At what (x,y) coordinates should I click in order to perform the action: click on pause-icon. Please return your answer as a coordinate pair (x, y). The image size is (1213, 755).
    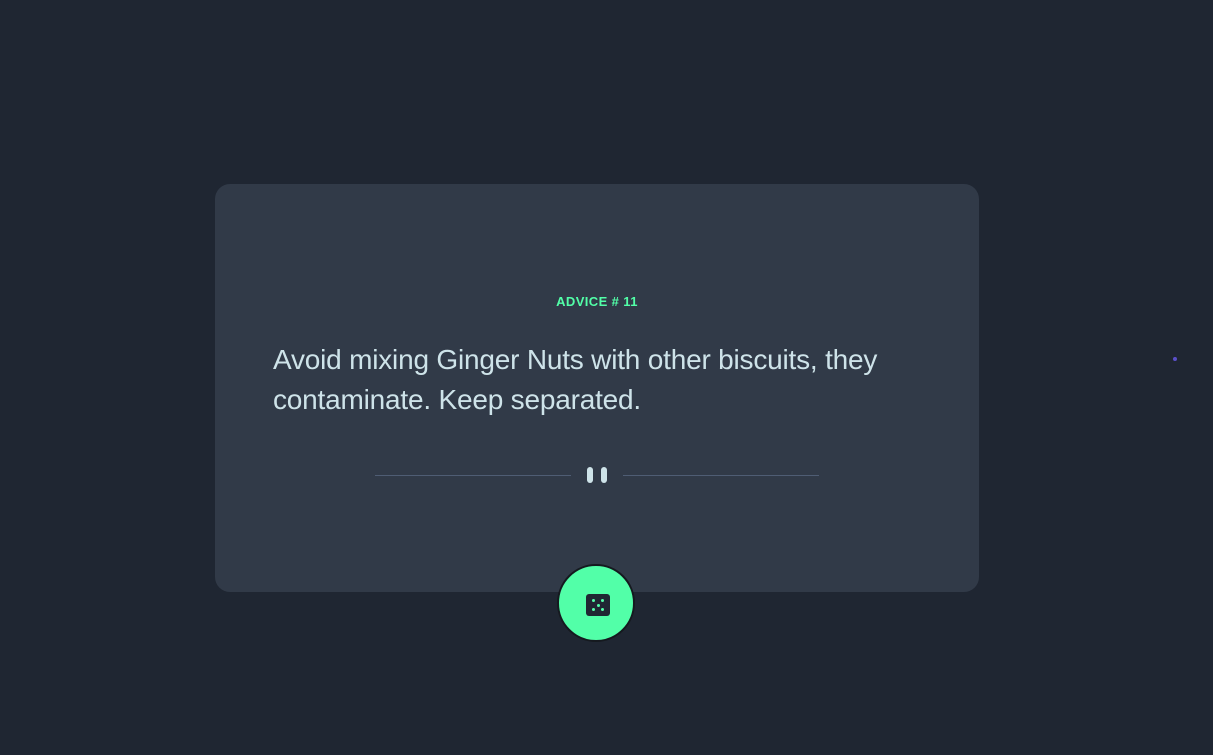
    Looking at the image, I should click on (597, 475).